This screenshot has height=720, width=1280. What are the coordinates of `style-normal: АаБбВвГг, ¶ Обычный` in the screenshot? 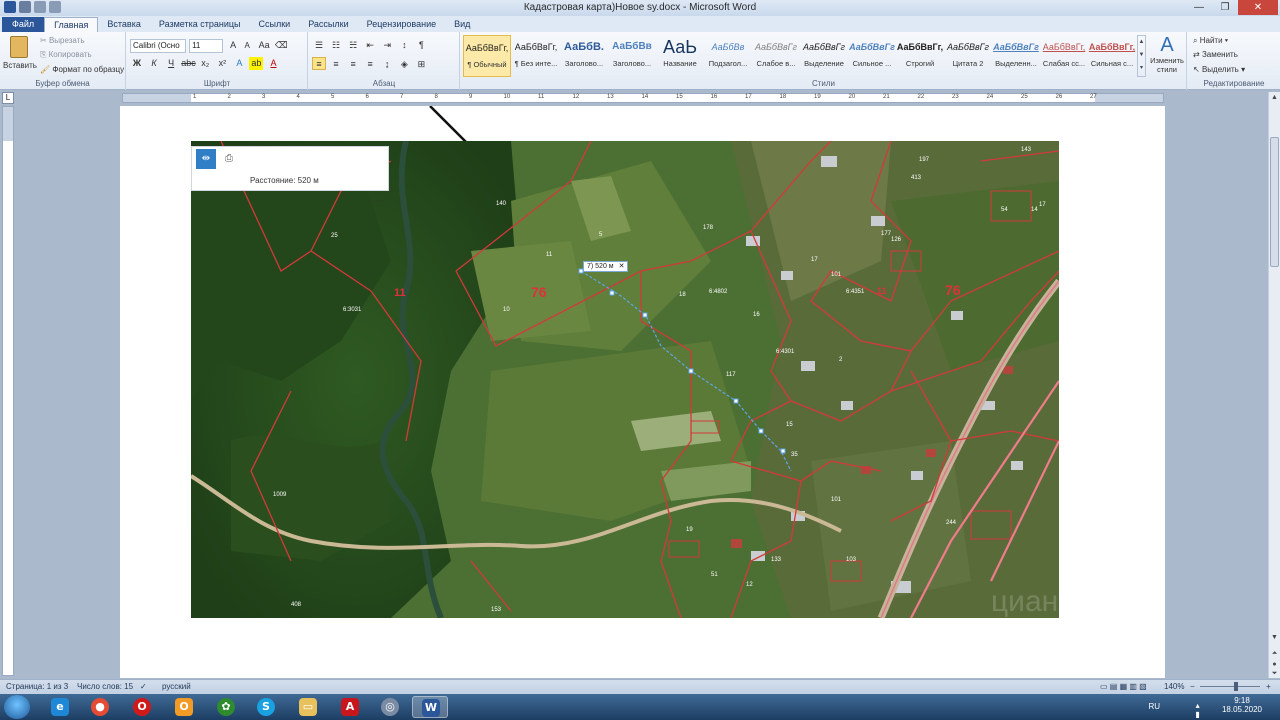 It's located at (487, 56).